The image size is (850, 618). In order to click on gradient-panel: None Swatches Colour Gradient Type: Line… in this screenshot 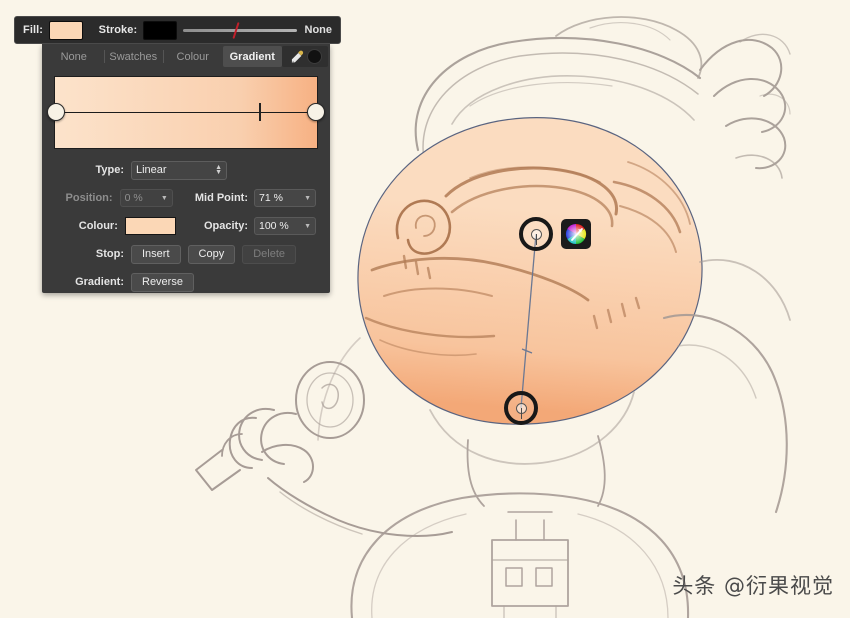, I will do `click(186, 168)`.